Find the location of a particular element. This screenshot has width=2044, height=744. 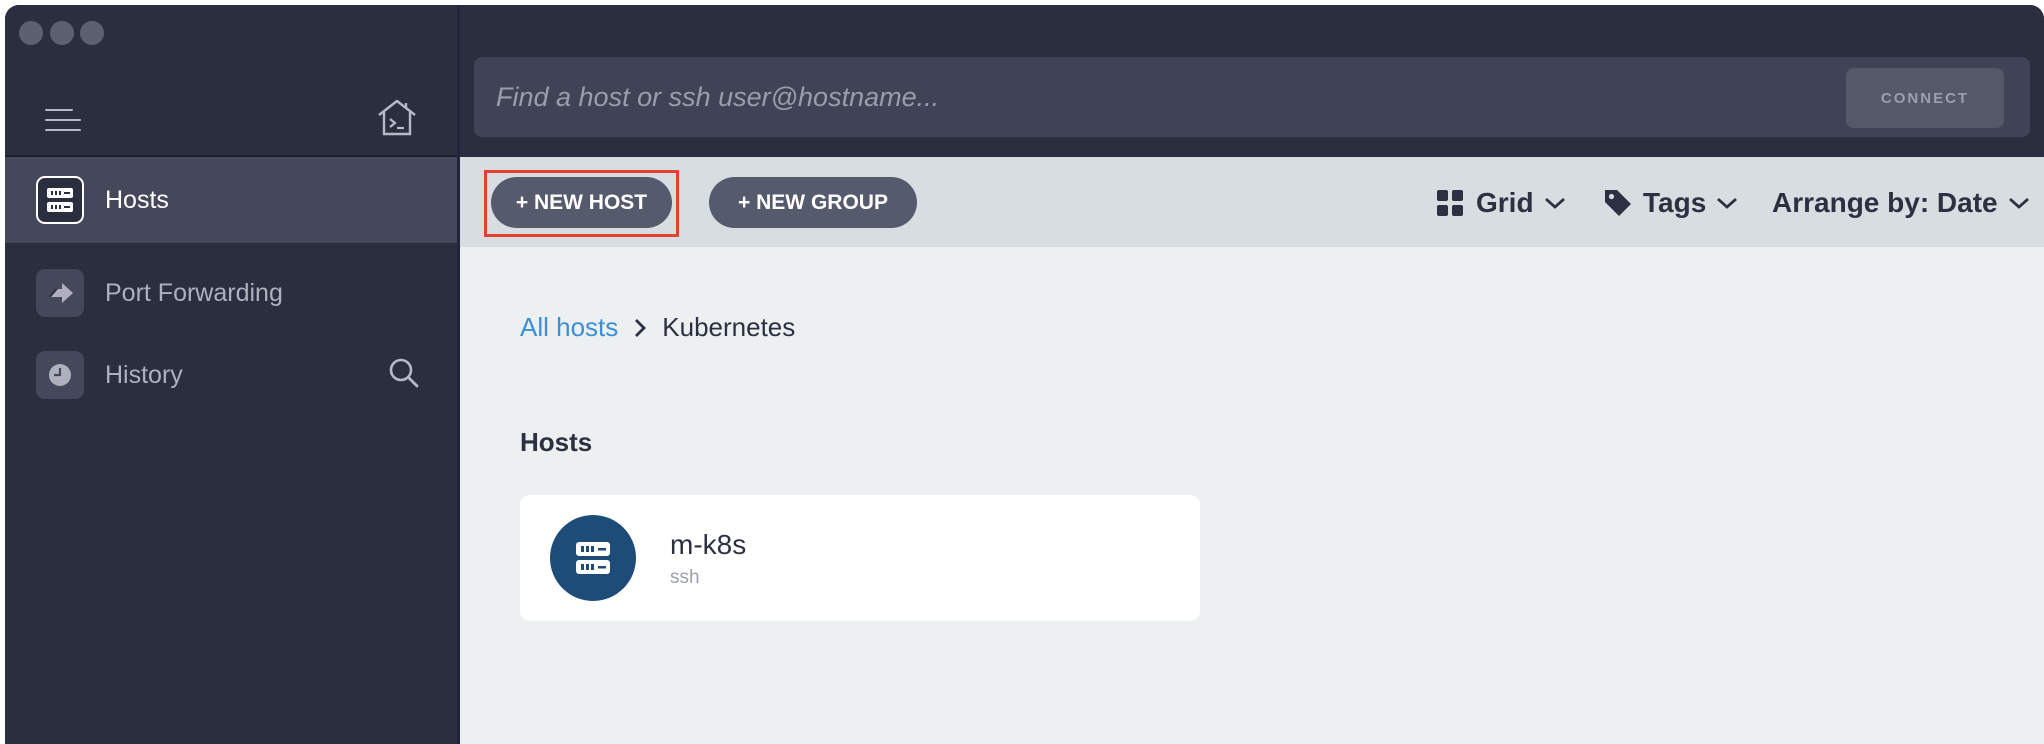

view-mode-label: Grid is located at coordinates (1505, 202).